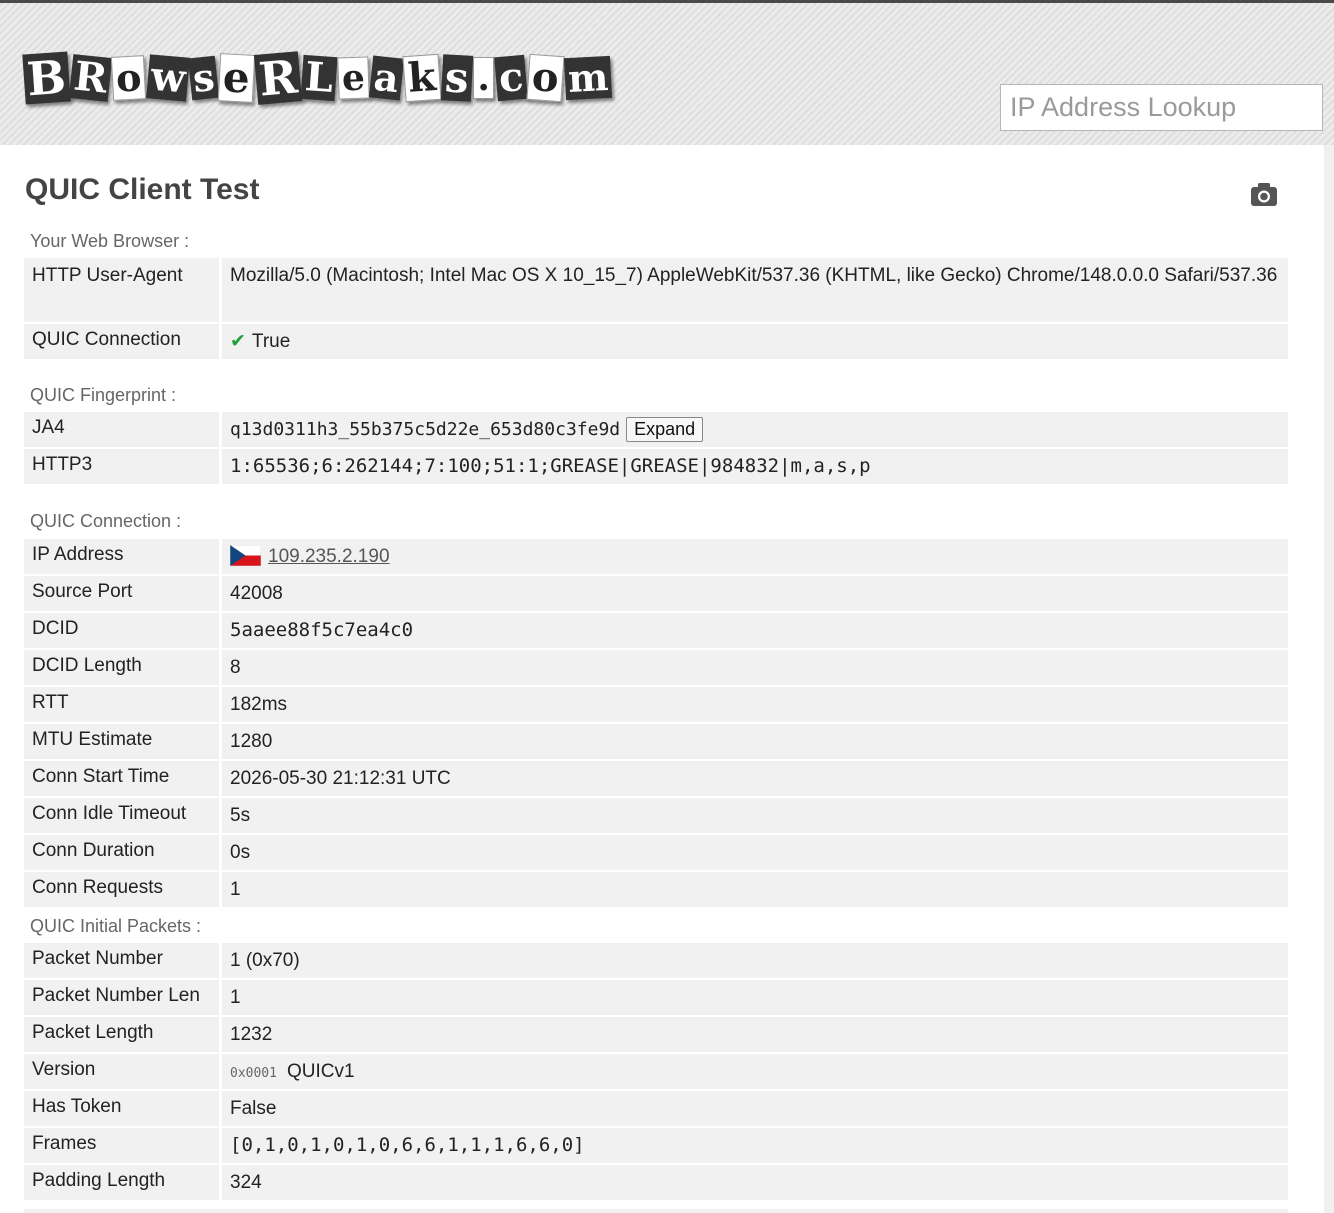 Image resolution: width=1334 pixels, height=1213 pixels. Describe the element at coordinates (511, 77) in the screenshot. I see `logo-letter: c` at that location.